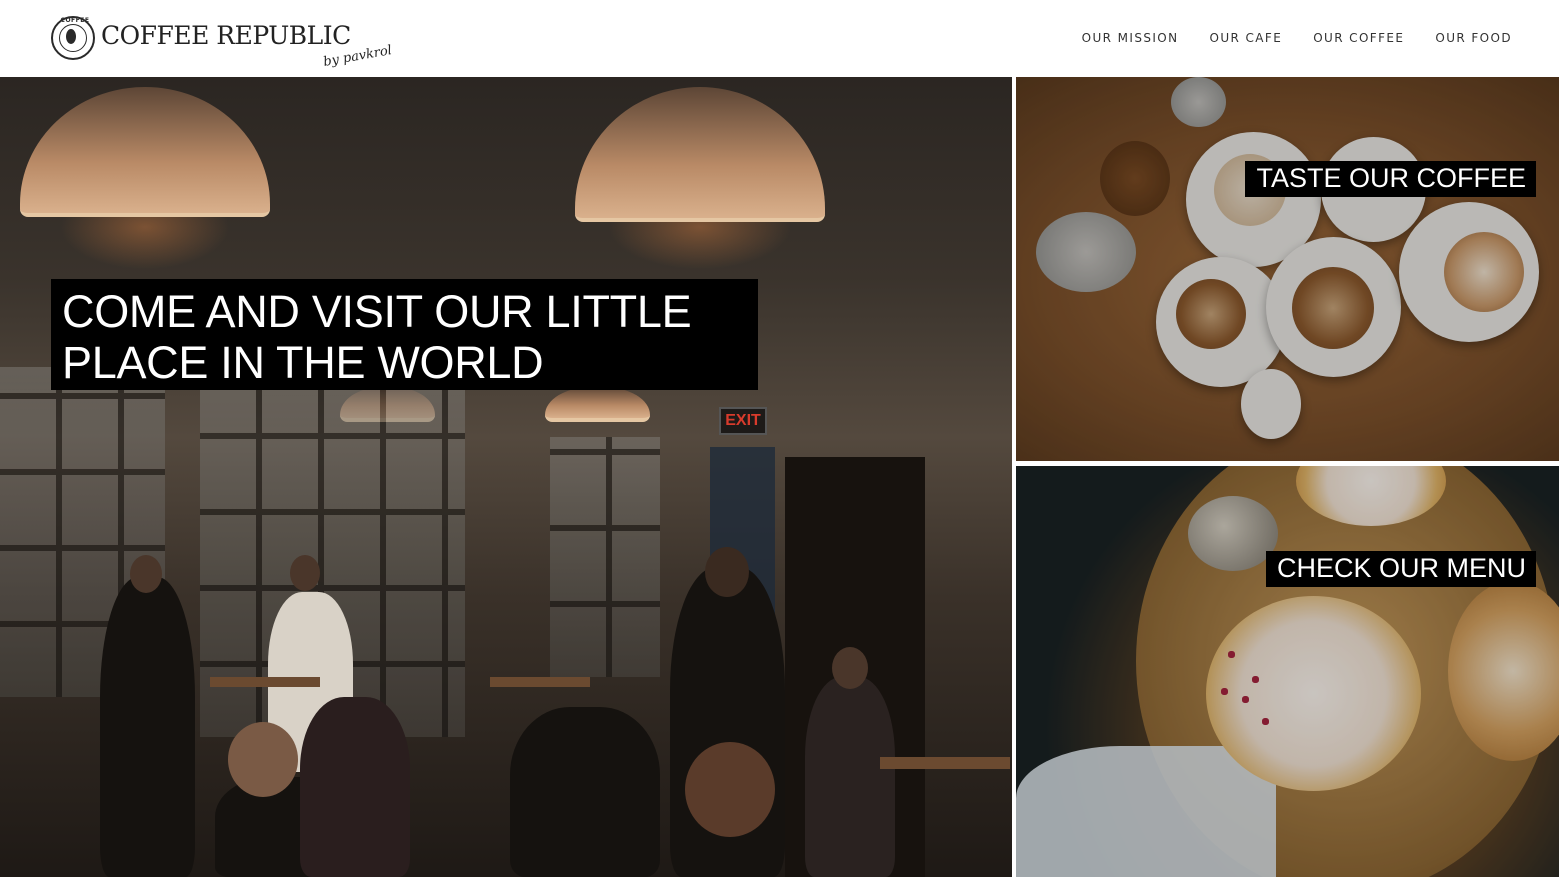  Describe the element at coordinates (1246, 38) in the screenshot. I see `nav-item-our-cafe: OUR CAFE` at that location.